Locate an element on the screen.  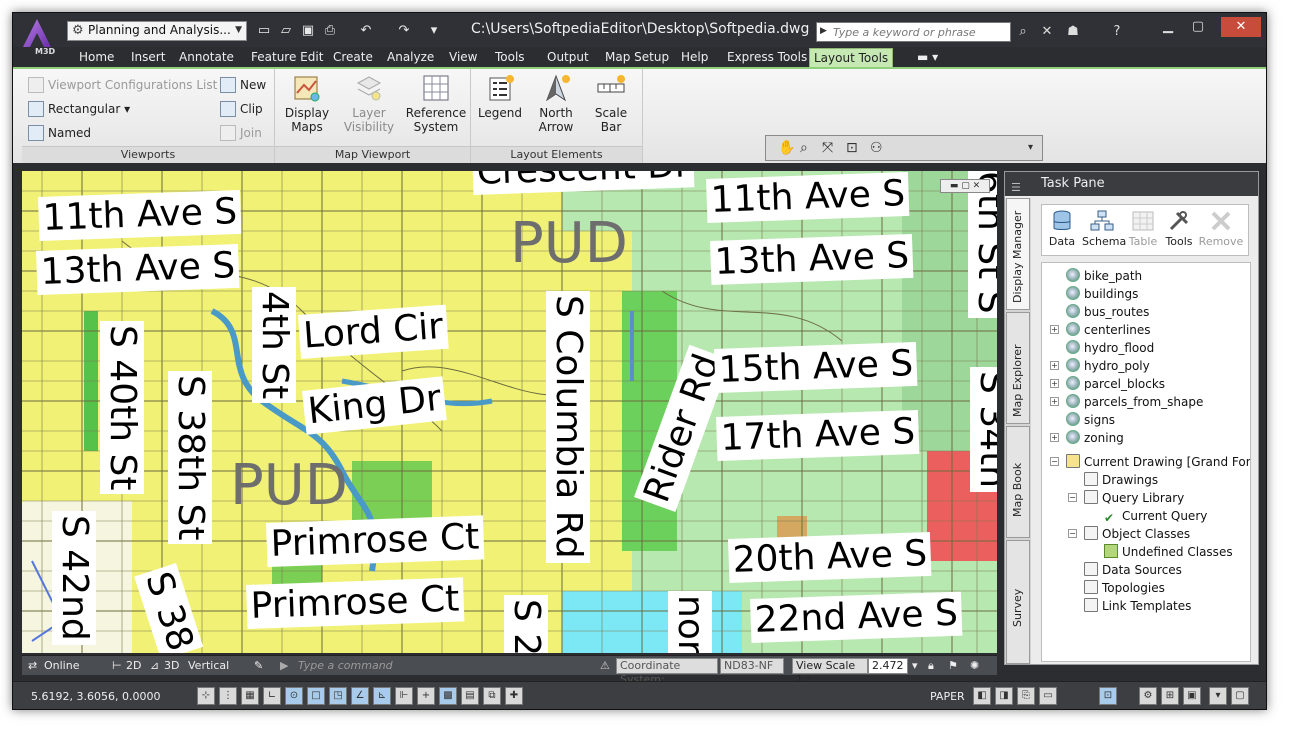
exchange-icon: ✕ is located at coordinates (1047, 32).